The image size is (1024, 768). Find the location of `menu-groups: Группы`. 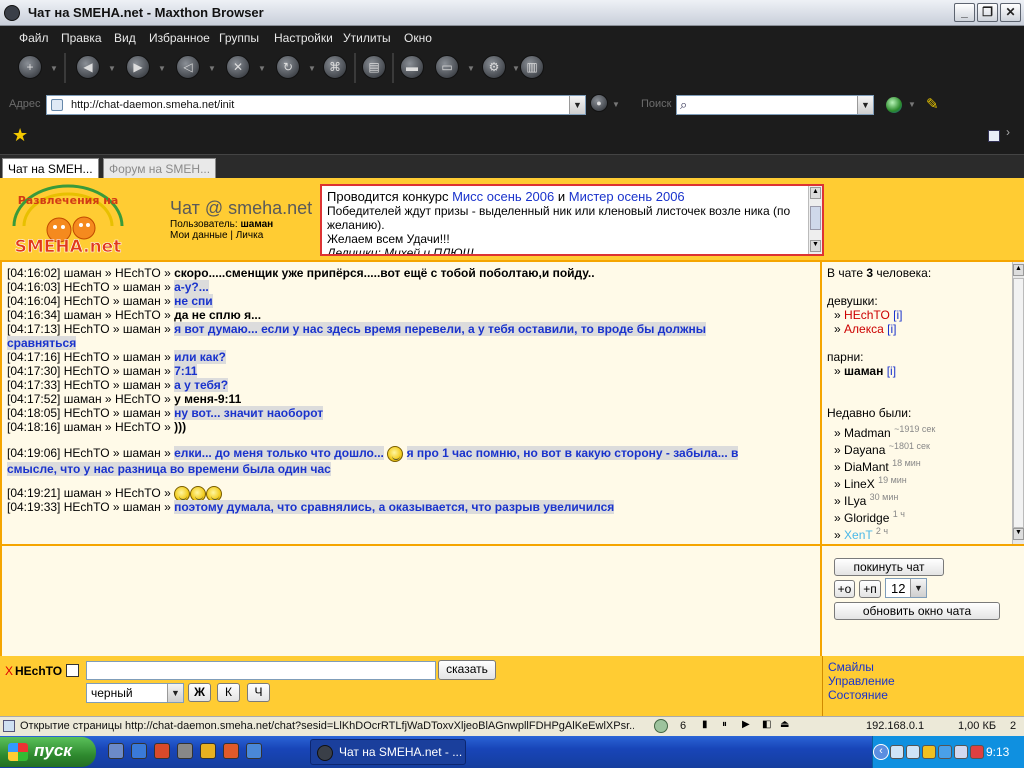

menu-groups: Группы is located at coordinates (239, 38).